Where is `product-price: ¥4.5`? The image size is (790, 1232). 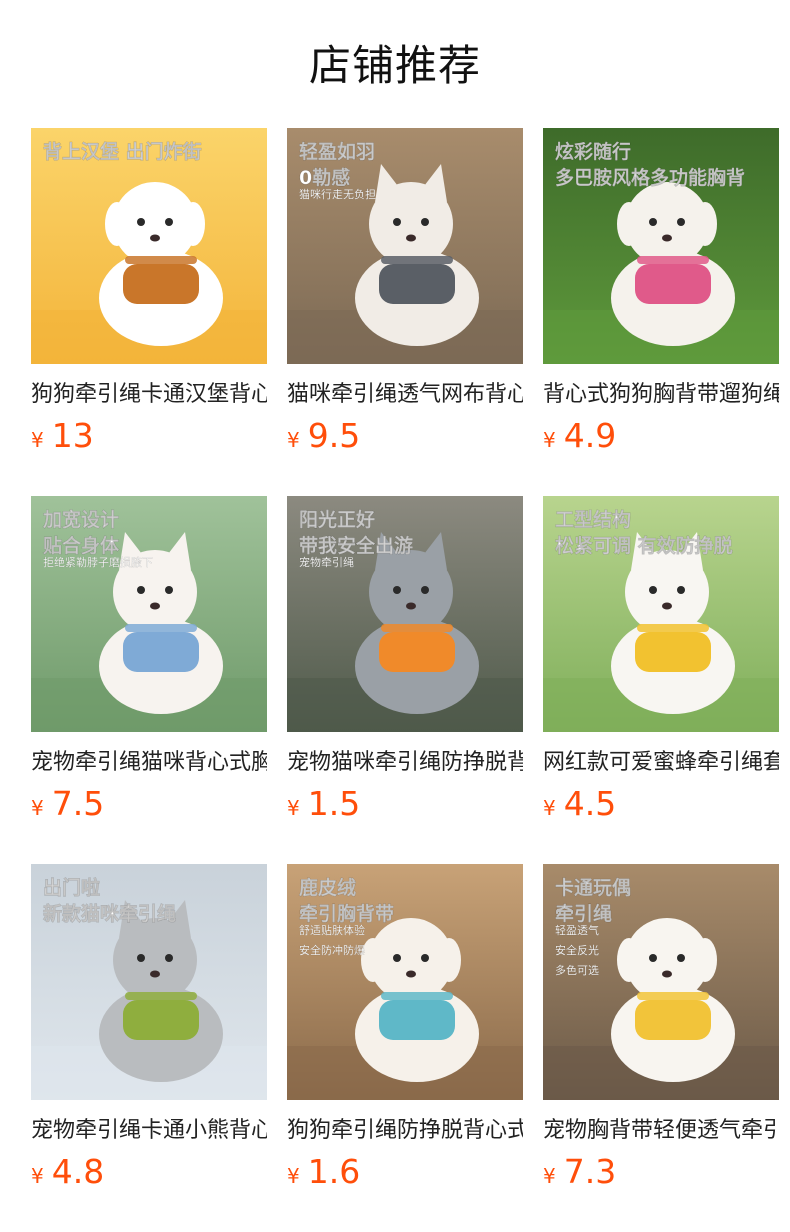
product-price: ¥4.5 is located at coordinates (661, 803).